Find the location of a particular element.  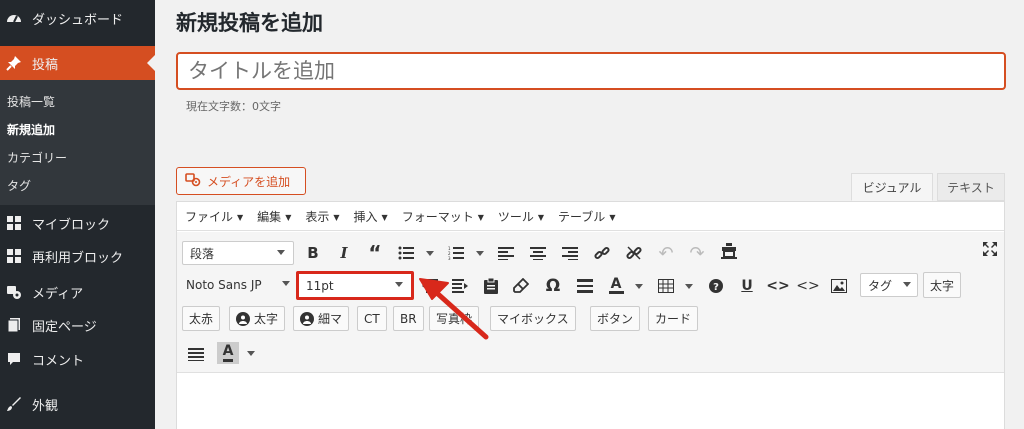

quick-button-photo-frame: 写真枠 is located at coordinates (454, 318).